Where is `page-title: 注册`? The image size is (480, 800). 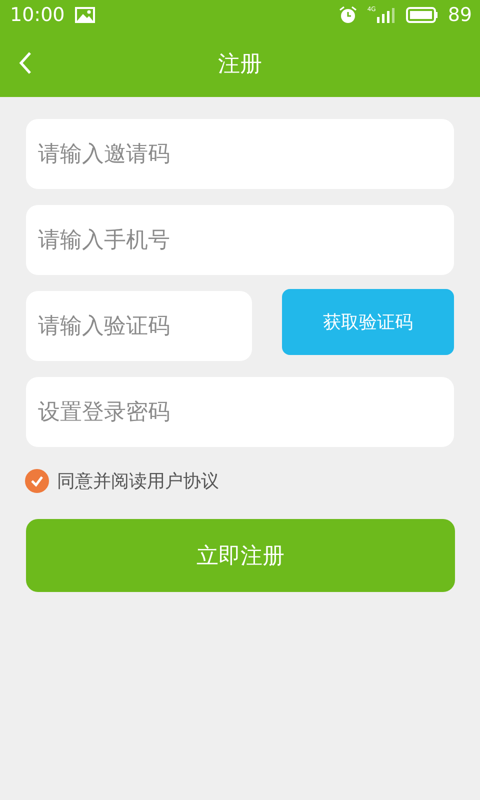 page-title: 注册 is located at coordinates (240, 64).